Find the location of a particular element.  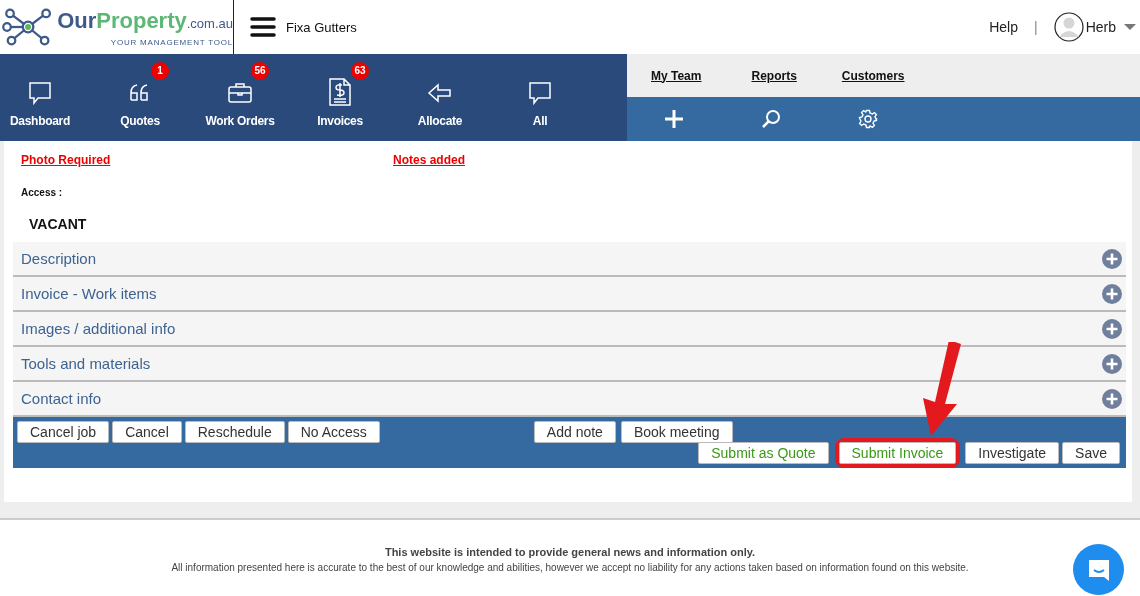

avatar-icon is located at coordinates (1068, 27).